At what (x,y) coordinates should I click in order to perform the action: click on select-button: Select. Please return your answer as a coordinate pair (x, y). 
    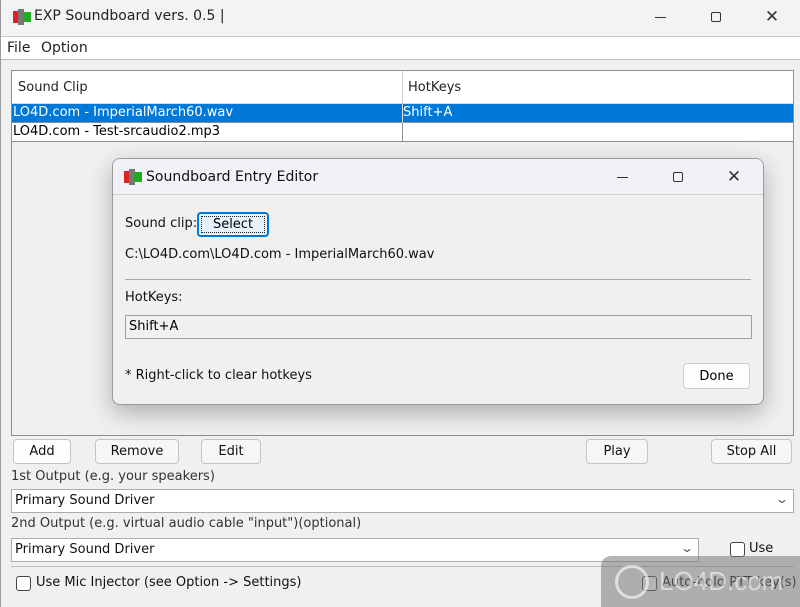
    Looking at the image, I should click on (233, 224).